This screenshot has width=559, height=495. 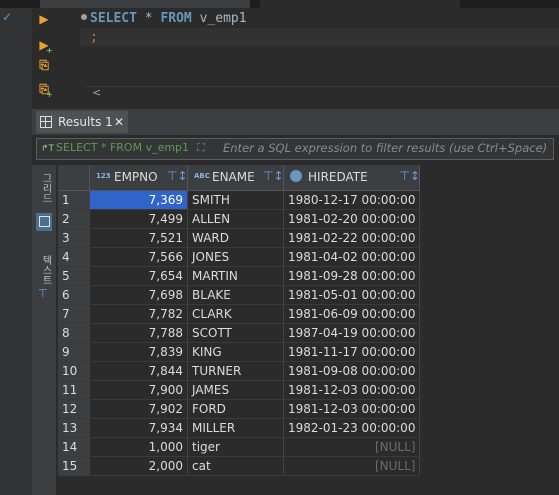 What do you see at coordinates (138, 219) in the screenshot?
I see `cell-empno: 7,499` at bounding box center [138, 219].